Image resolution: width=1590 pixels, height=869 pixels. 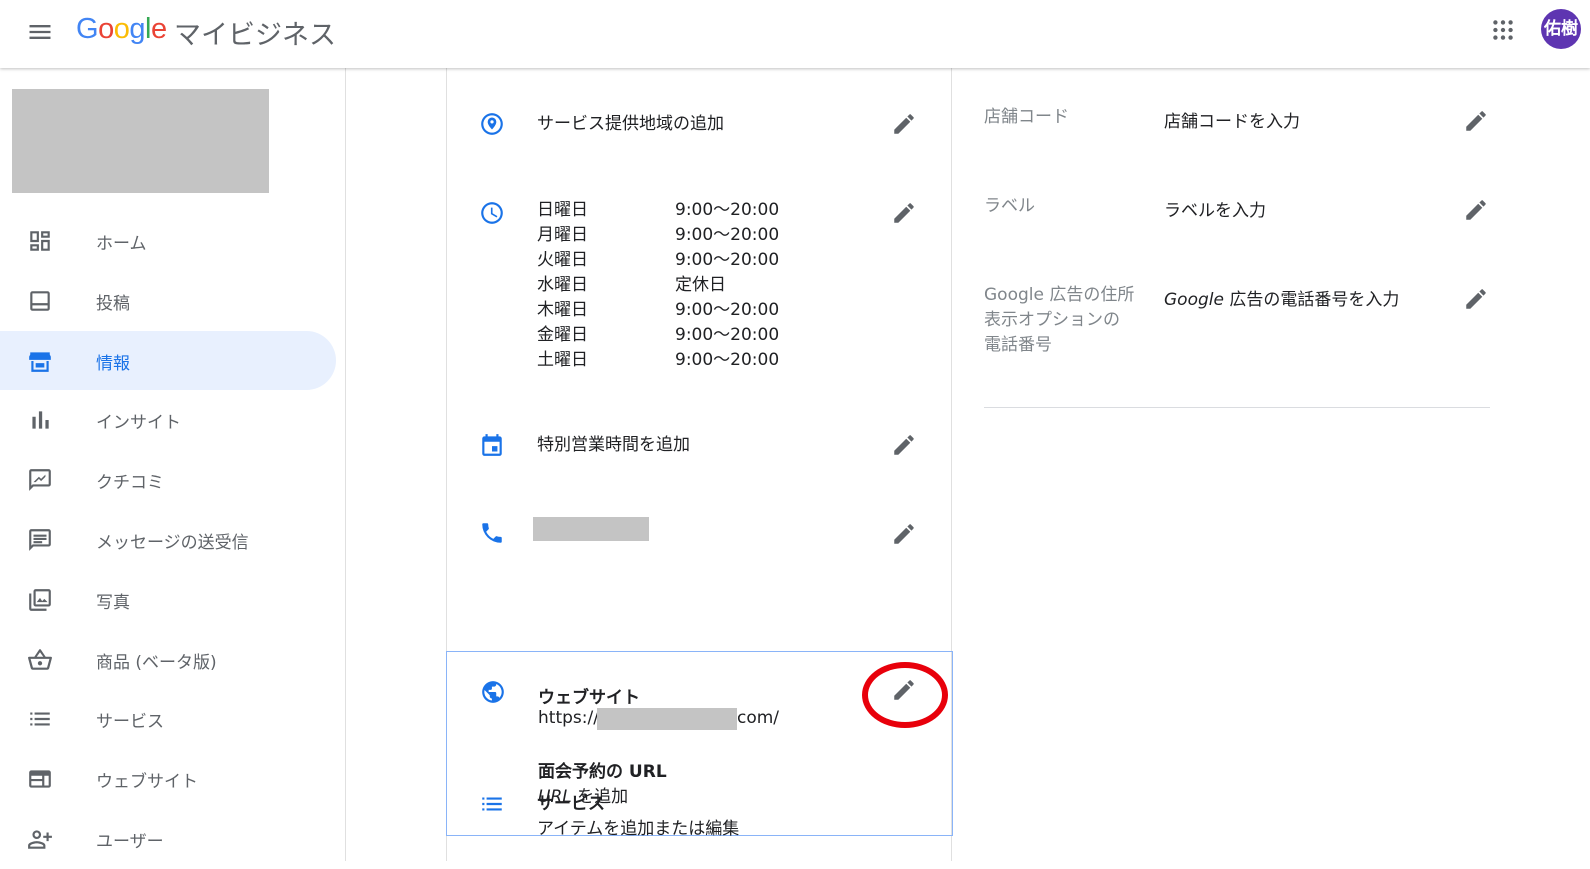 What do you see at coordinates (492, 124) in the screenshot?
I see `location-pin-icon` at bounding box center [492, 124].